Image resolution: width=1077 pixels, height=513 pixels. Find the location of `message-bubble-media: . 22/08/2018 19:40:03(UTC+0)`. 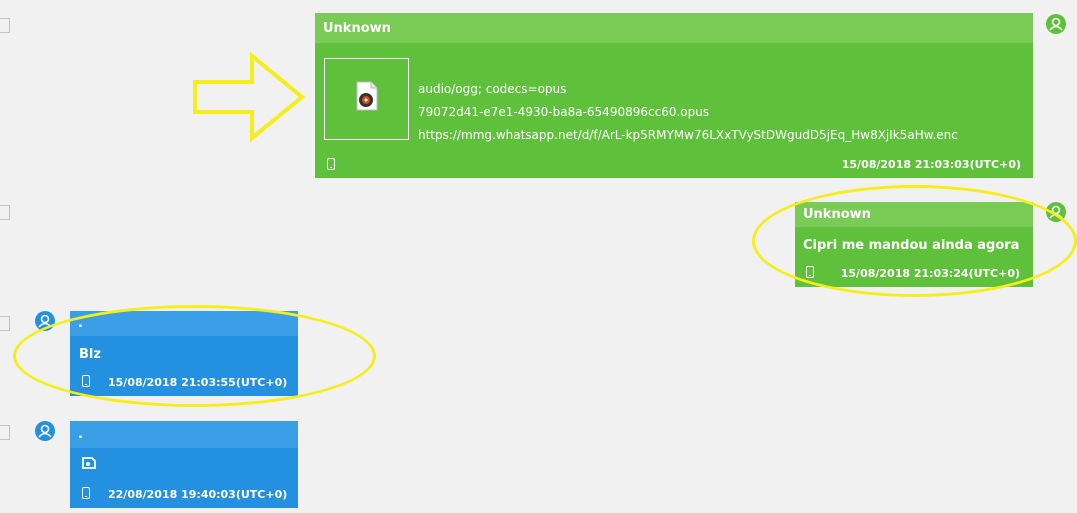

message-bubble-media: . 22/08/2018 19:40:03(UTC+0) is located at coordinates (184, 464).